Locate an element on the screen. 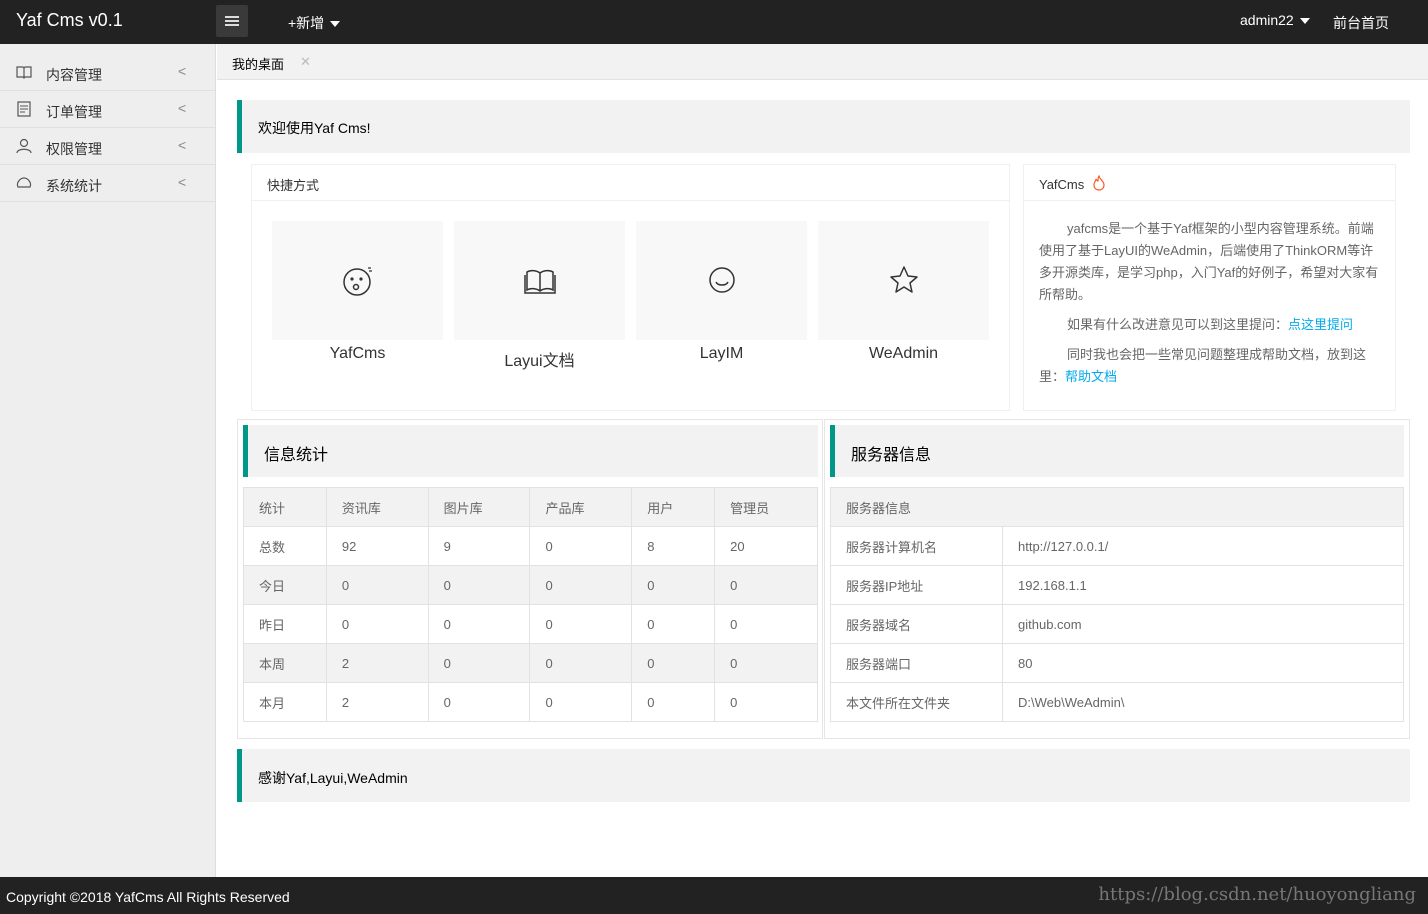 The height and width of the screenshot is (914, 1428). table-row: 总数 92 9 0 8 20 is located at coordinates (530, 546).